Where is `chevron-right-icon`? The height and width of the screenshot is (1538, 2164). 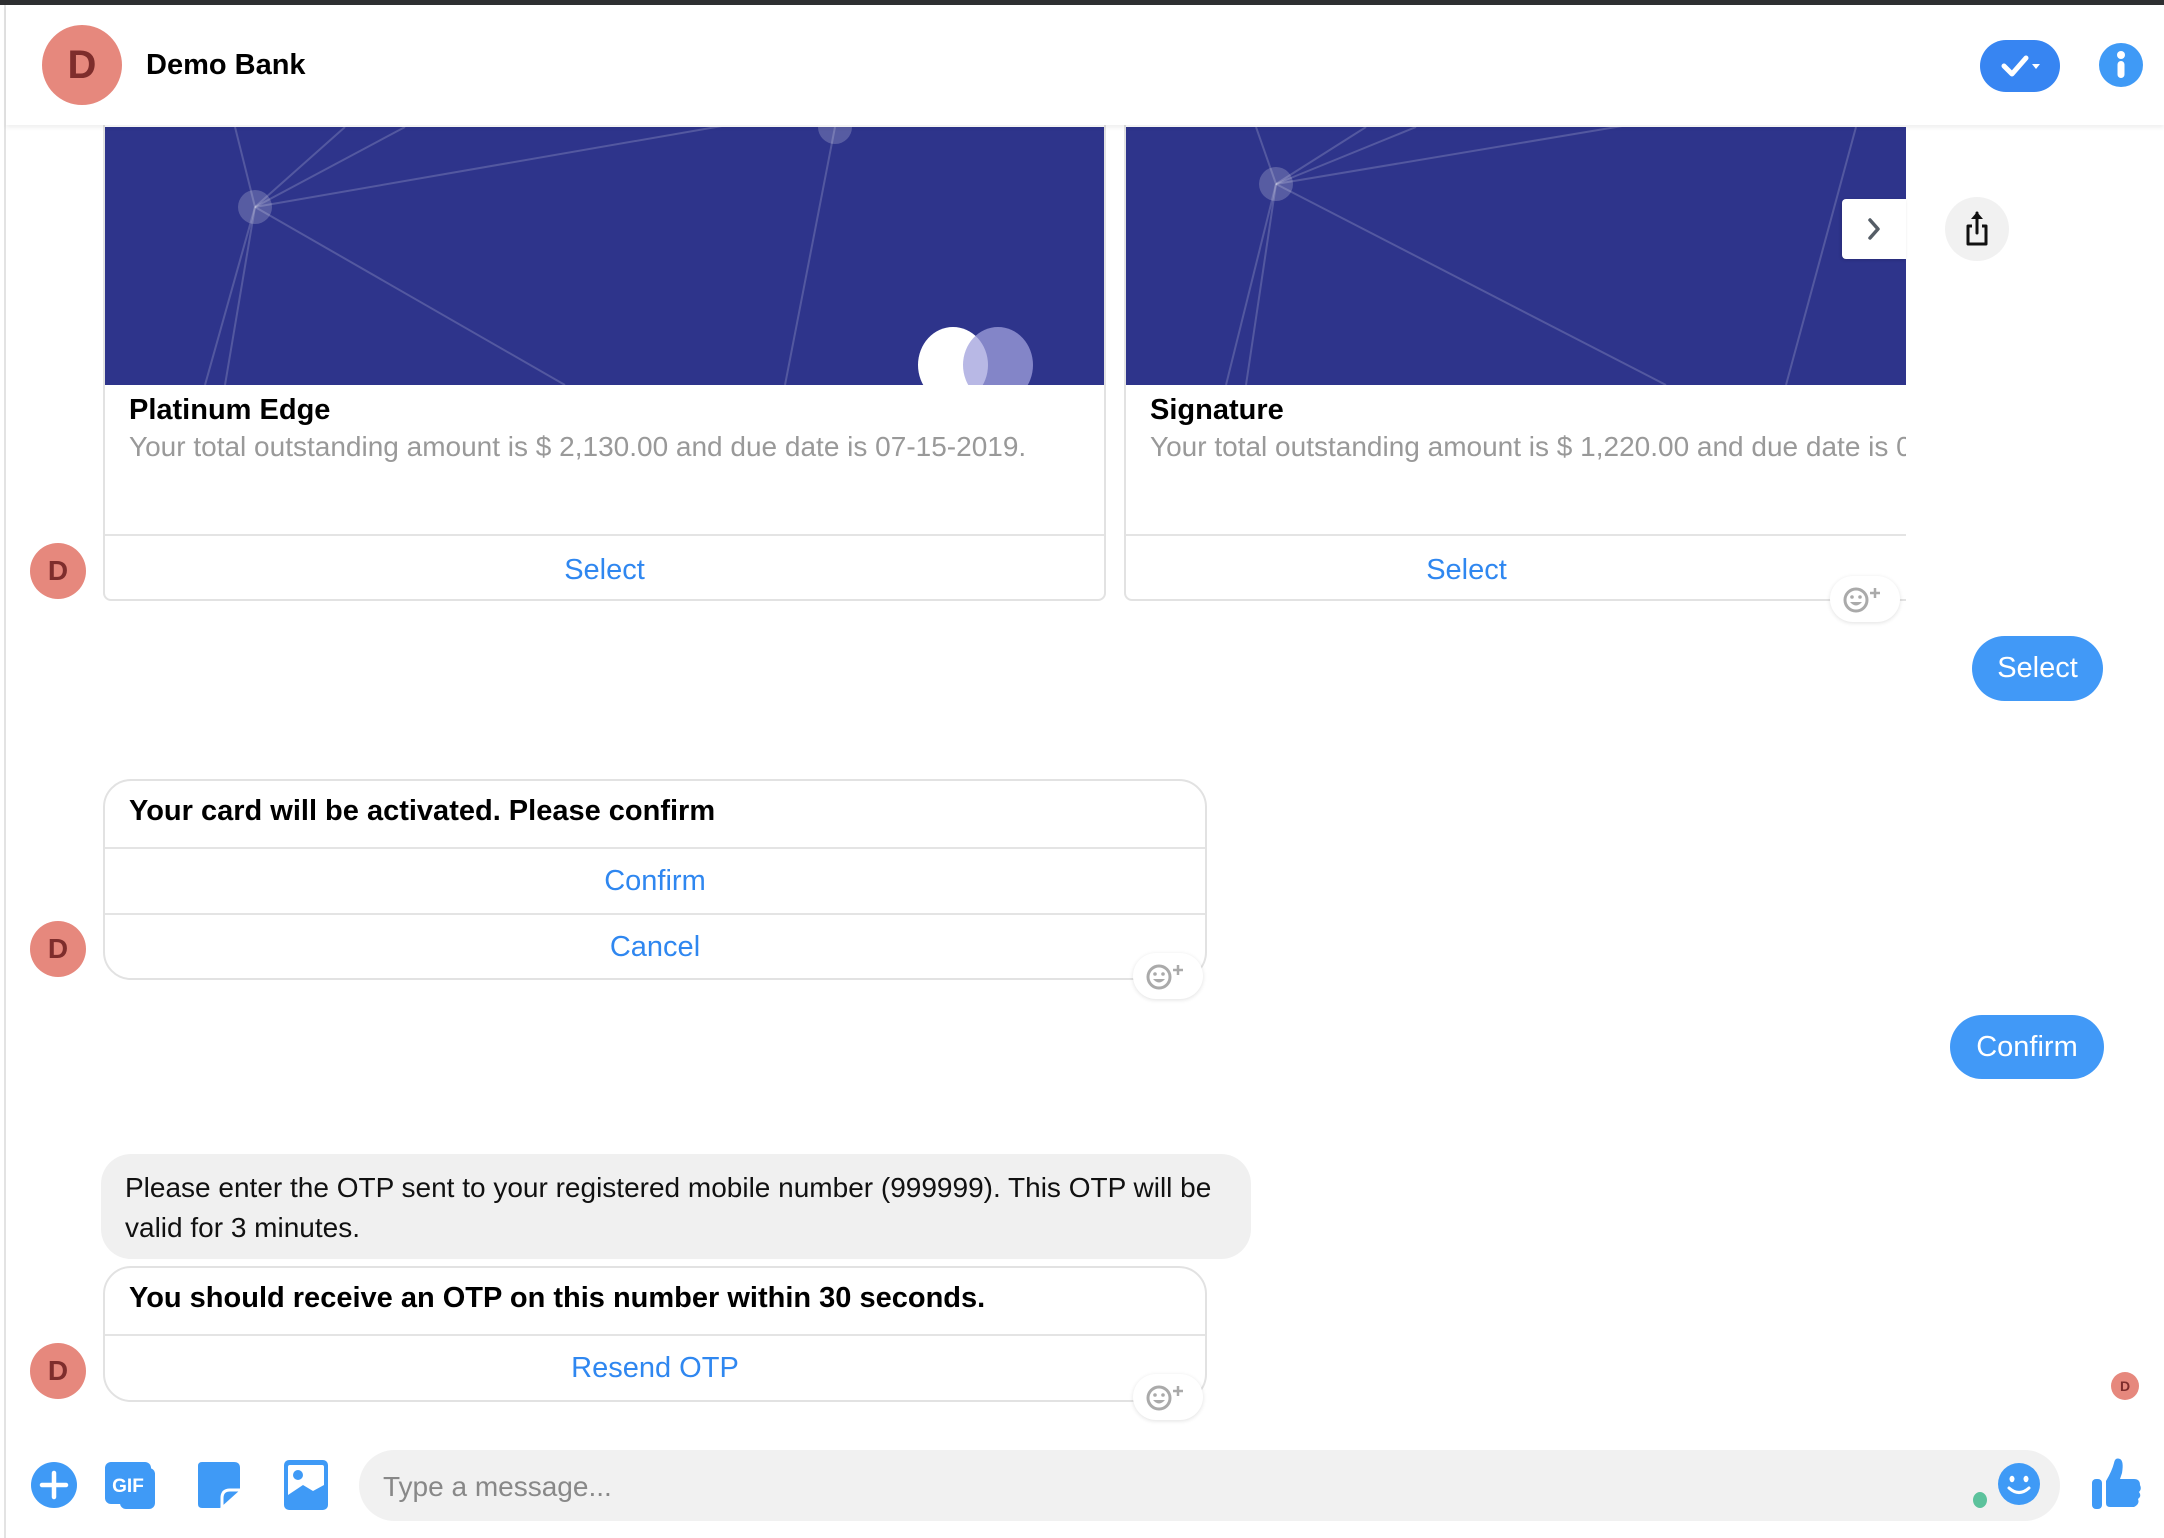
chevron-right-icon is located at coordinates (1874, 229).